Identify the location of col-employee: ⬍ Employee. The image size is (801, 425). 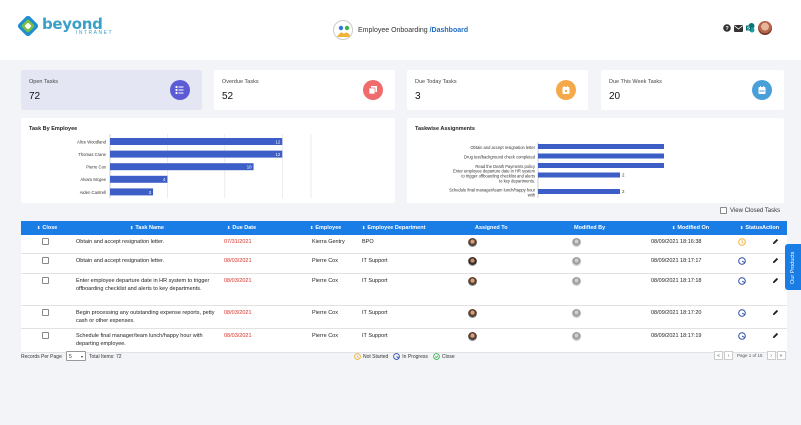
(310, 228).